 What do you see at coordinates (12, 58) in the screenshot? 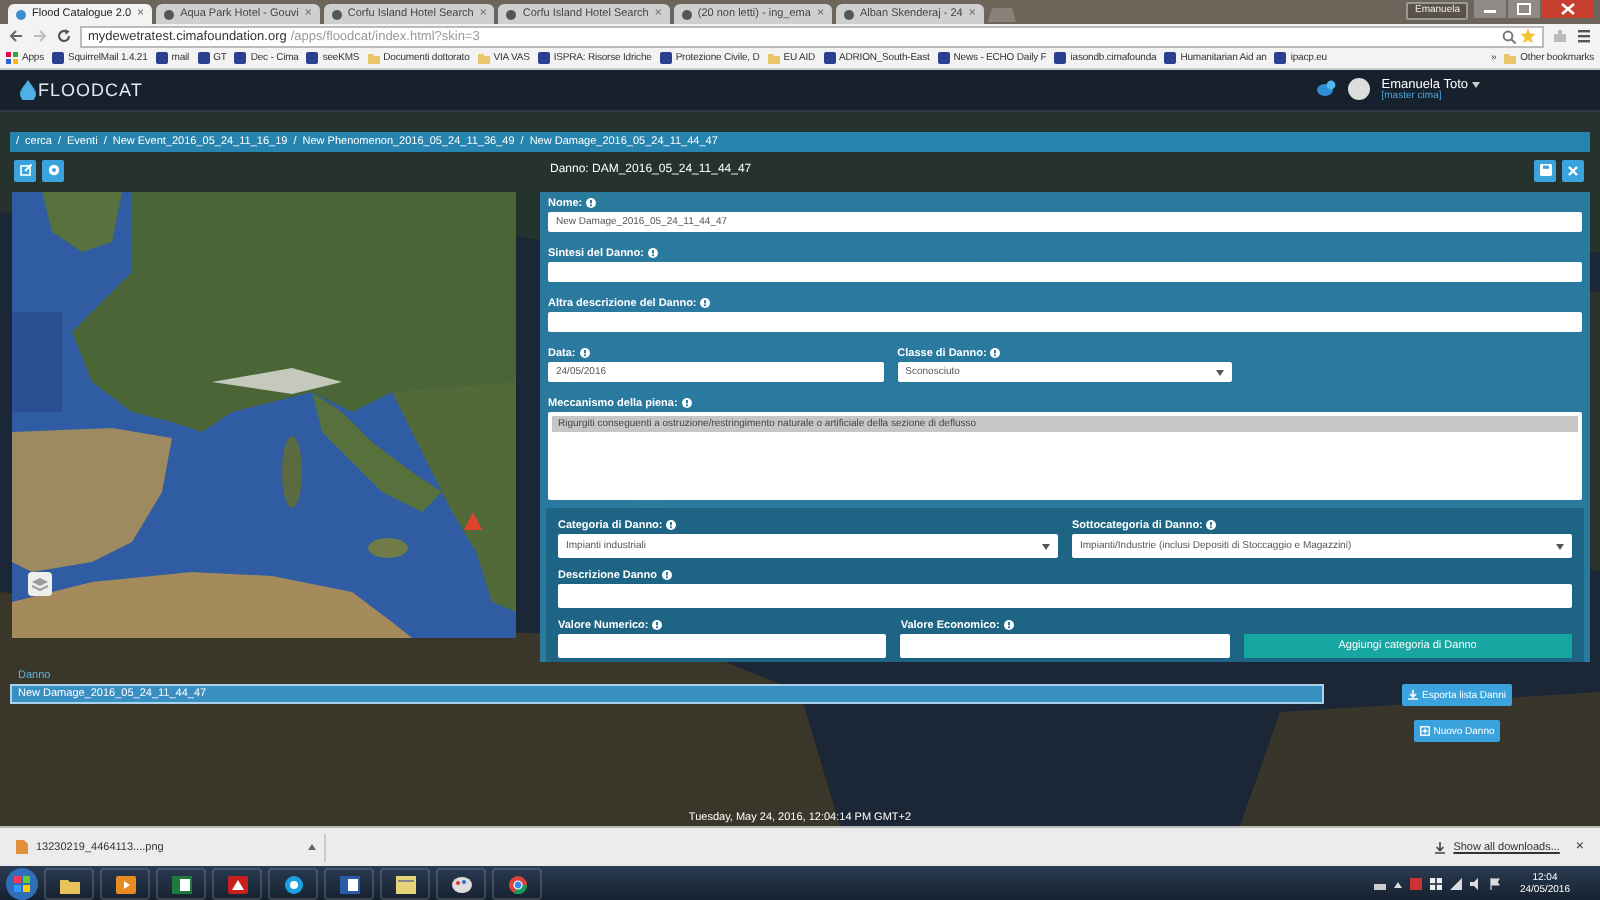
I see `apps-icon` at bounding box center [12, 58].